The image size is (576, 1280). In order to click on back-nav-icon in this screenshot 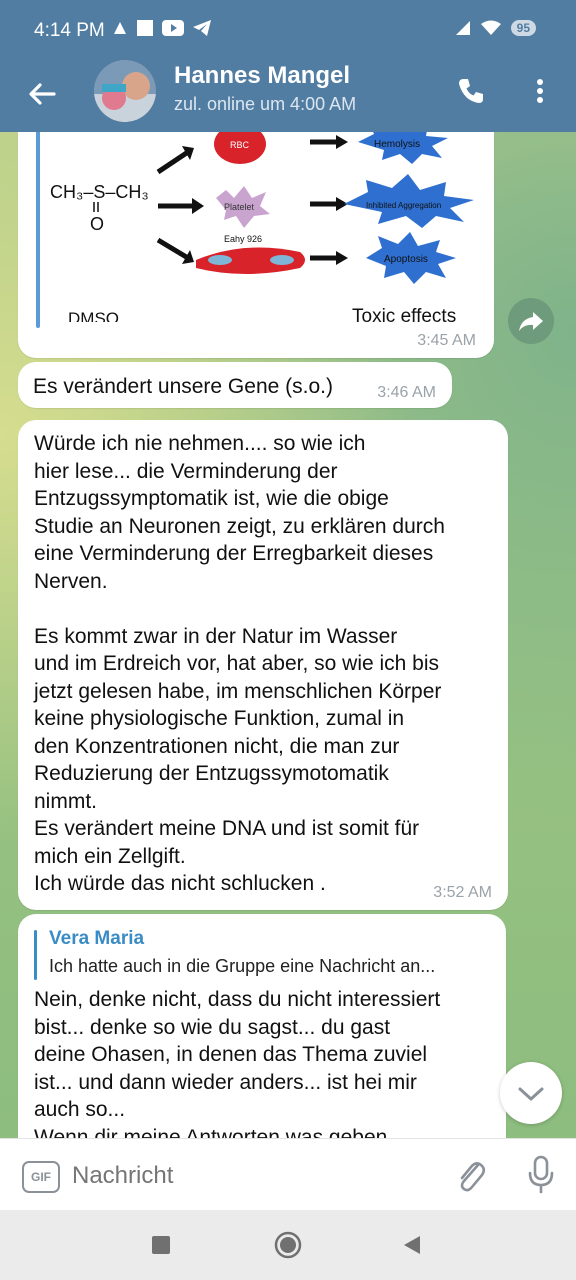, I will do `click(412, 1245)`.